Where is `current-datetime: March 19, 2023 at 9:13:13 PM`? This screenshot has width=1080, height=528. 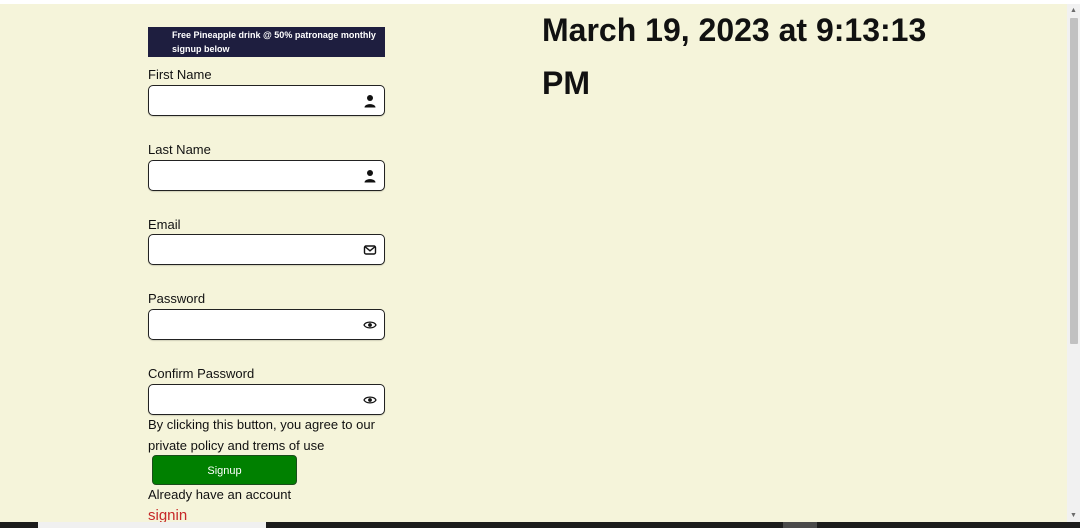 current-datetime: March 19, 2023 at 9:13:13 PM is located at coordinates (734, 56).